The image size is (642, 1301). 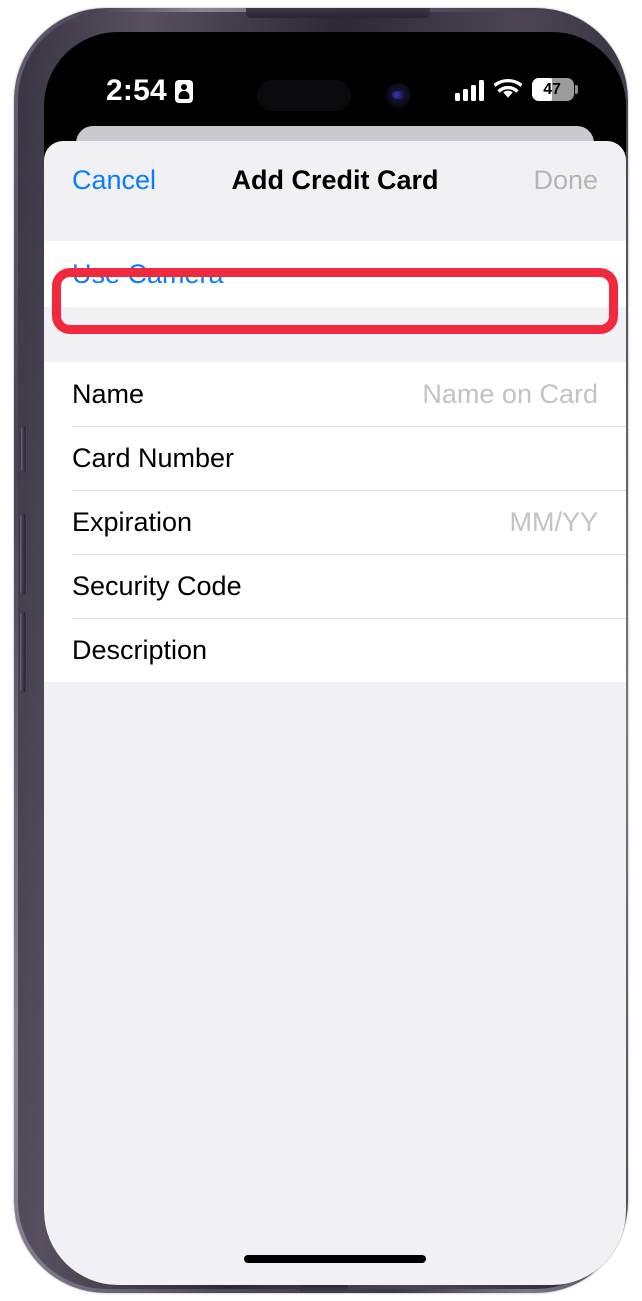 I want to click on field-row-security-code: Security Code, so click(x=335, y=586).